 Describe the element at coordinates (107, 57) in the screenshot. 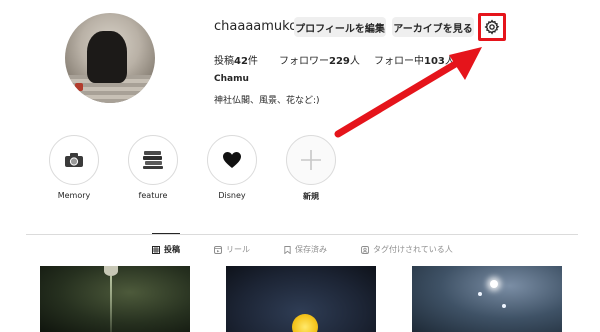

I see `avatar-photo-figure` at that location.